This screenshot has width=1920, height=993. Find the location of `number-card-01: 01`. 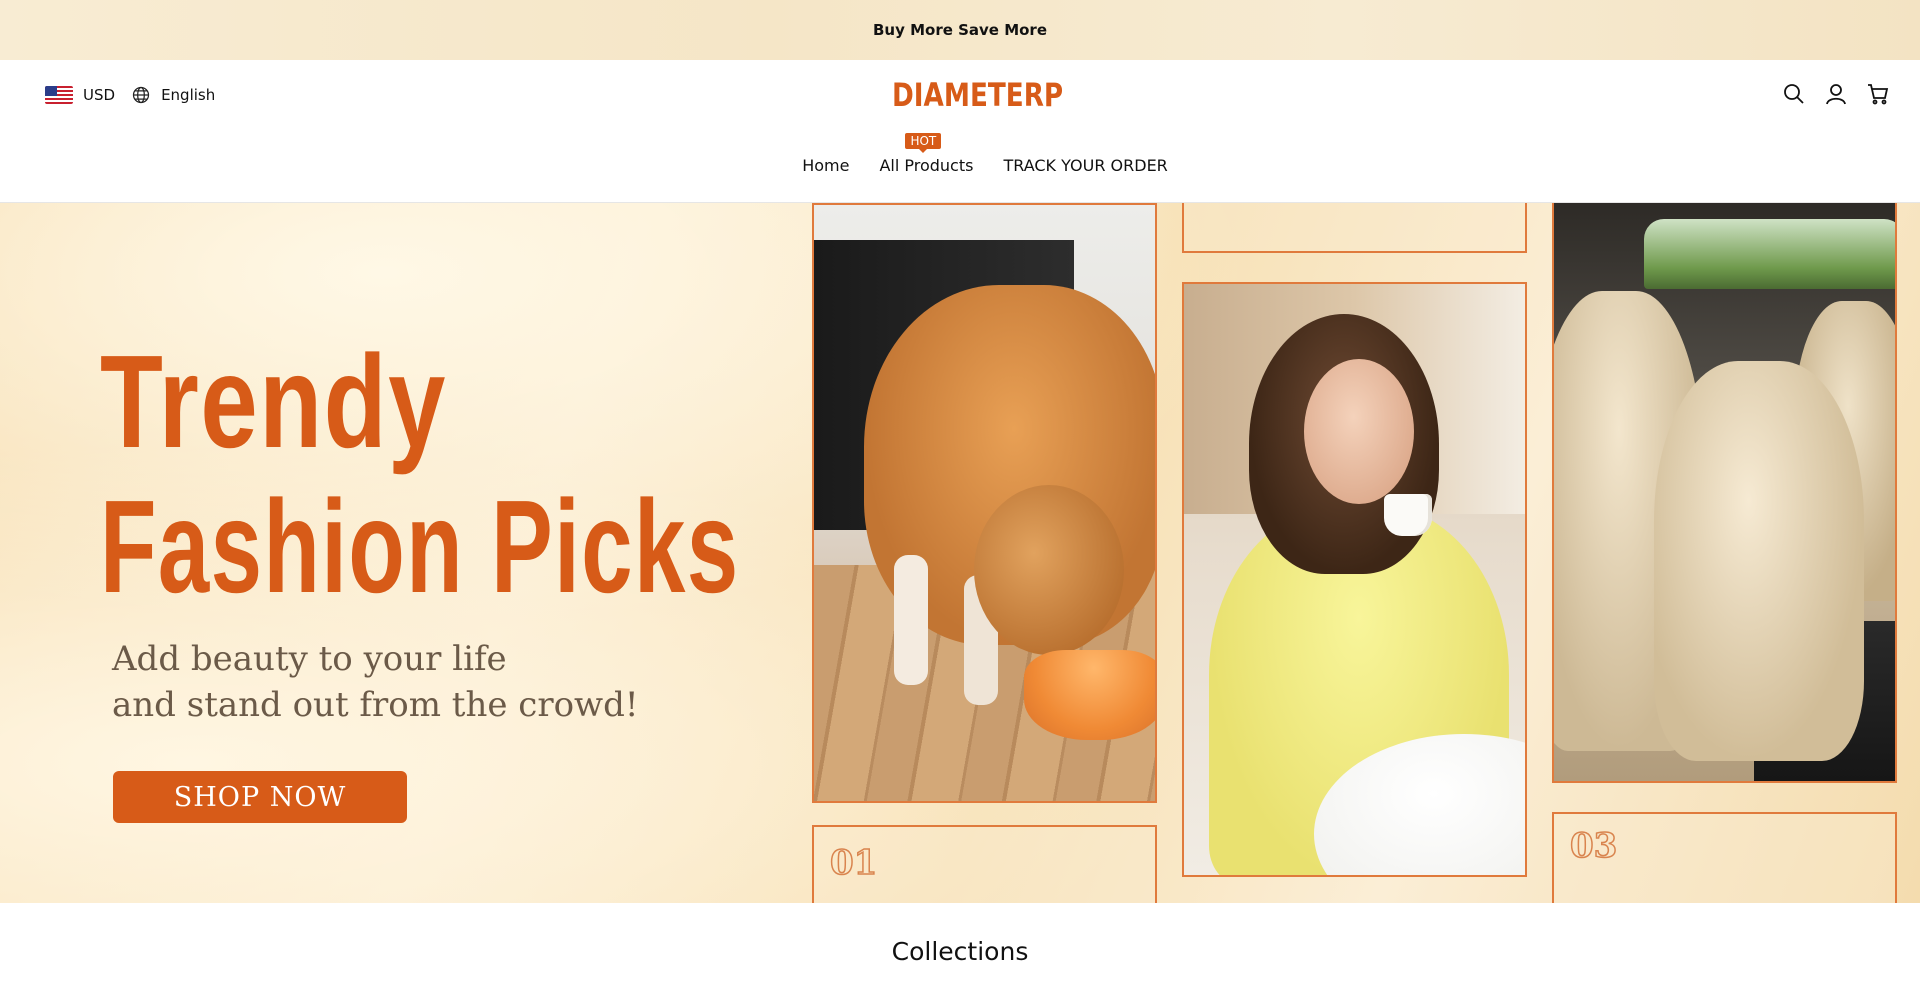

number-card-01: 01 is located at coordinates (984, 864).